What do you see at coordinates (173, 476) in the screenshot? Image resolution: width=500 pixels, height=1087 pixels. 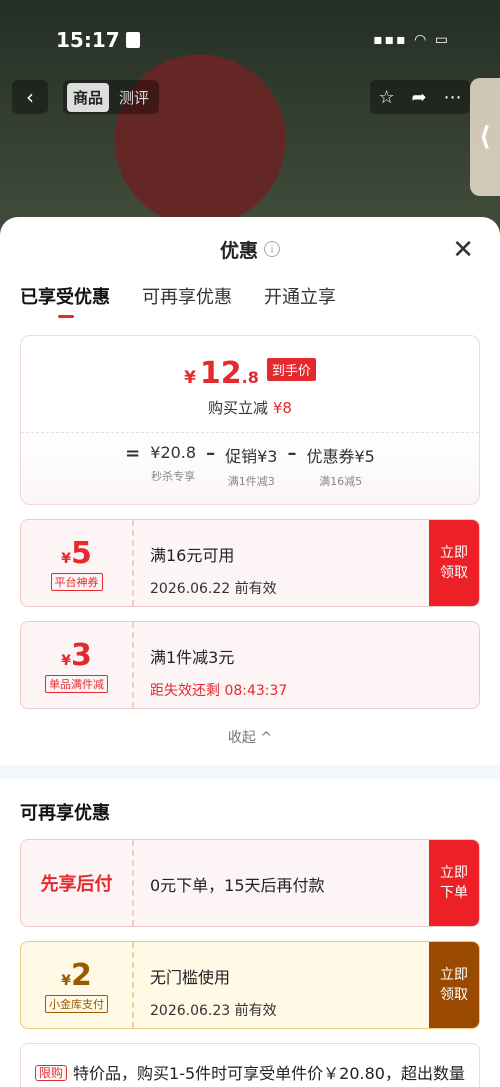 I see `breakdown-sub: 秒杀专享` at bounding box center [173, 476].